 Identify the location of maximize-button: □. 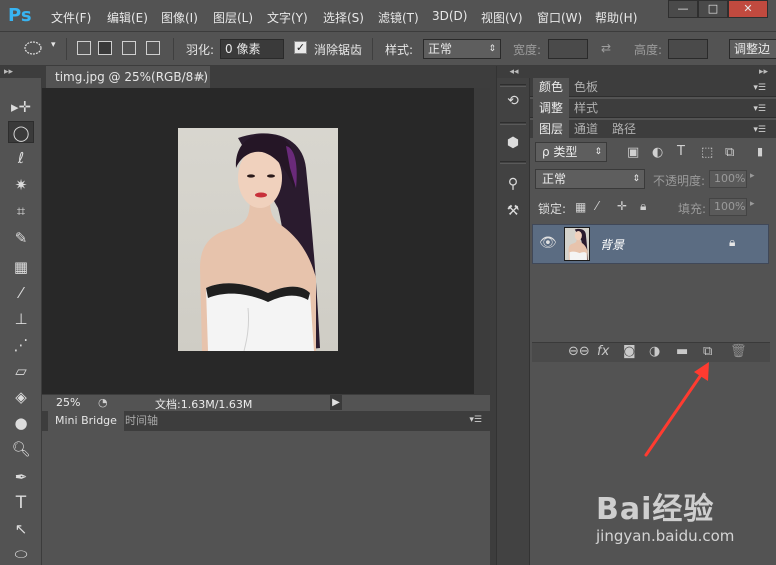
(713, 9).